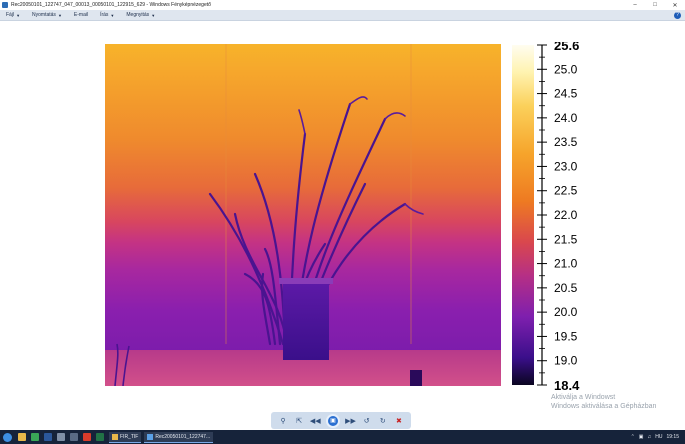 The width and height of the screenshot is (685, 444). Describe the element at coordinates (566, 336) in the screenshot. I see `scale-tick-label: 19.5` at that location.